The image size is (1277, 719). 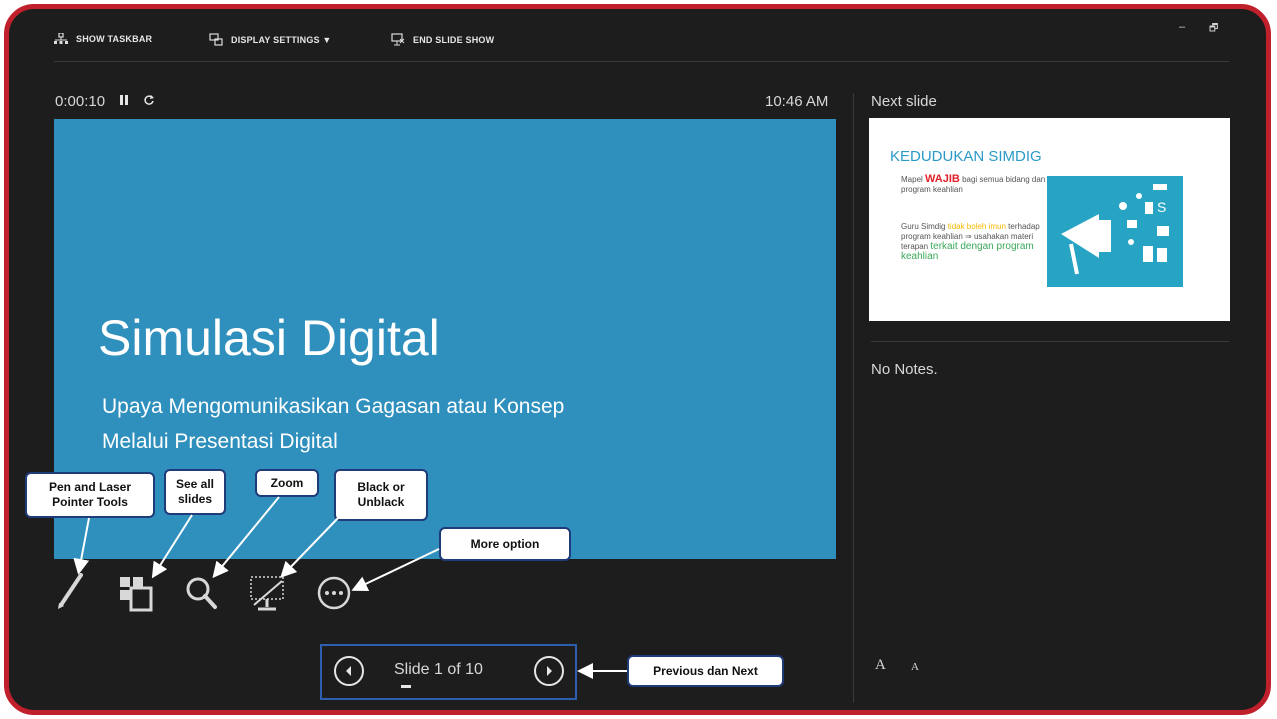 I want to click on restore-button: 🗗, so click(x=1213, y=29).